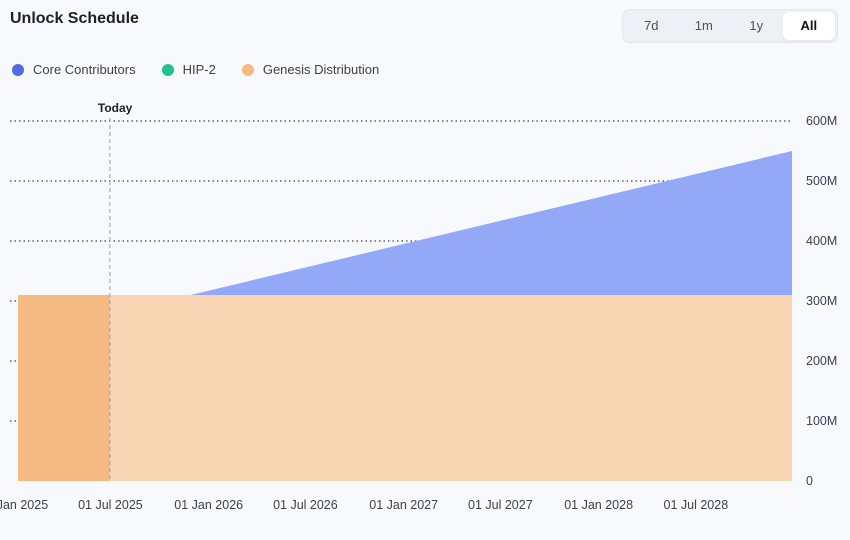  Describe the element at coordinates (500, 505) in the screenshot. I see `x-tick-label: 01 Jul 2027` at that location.